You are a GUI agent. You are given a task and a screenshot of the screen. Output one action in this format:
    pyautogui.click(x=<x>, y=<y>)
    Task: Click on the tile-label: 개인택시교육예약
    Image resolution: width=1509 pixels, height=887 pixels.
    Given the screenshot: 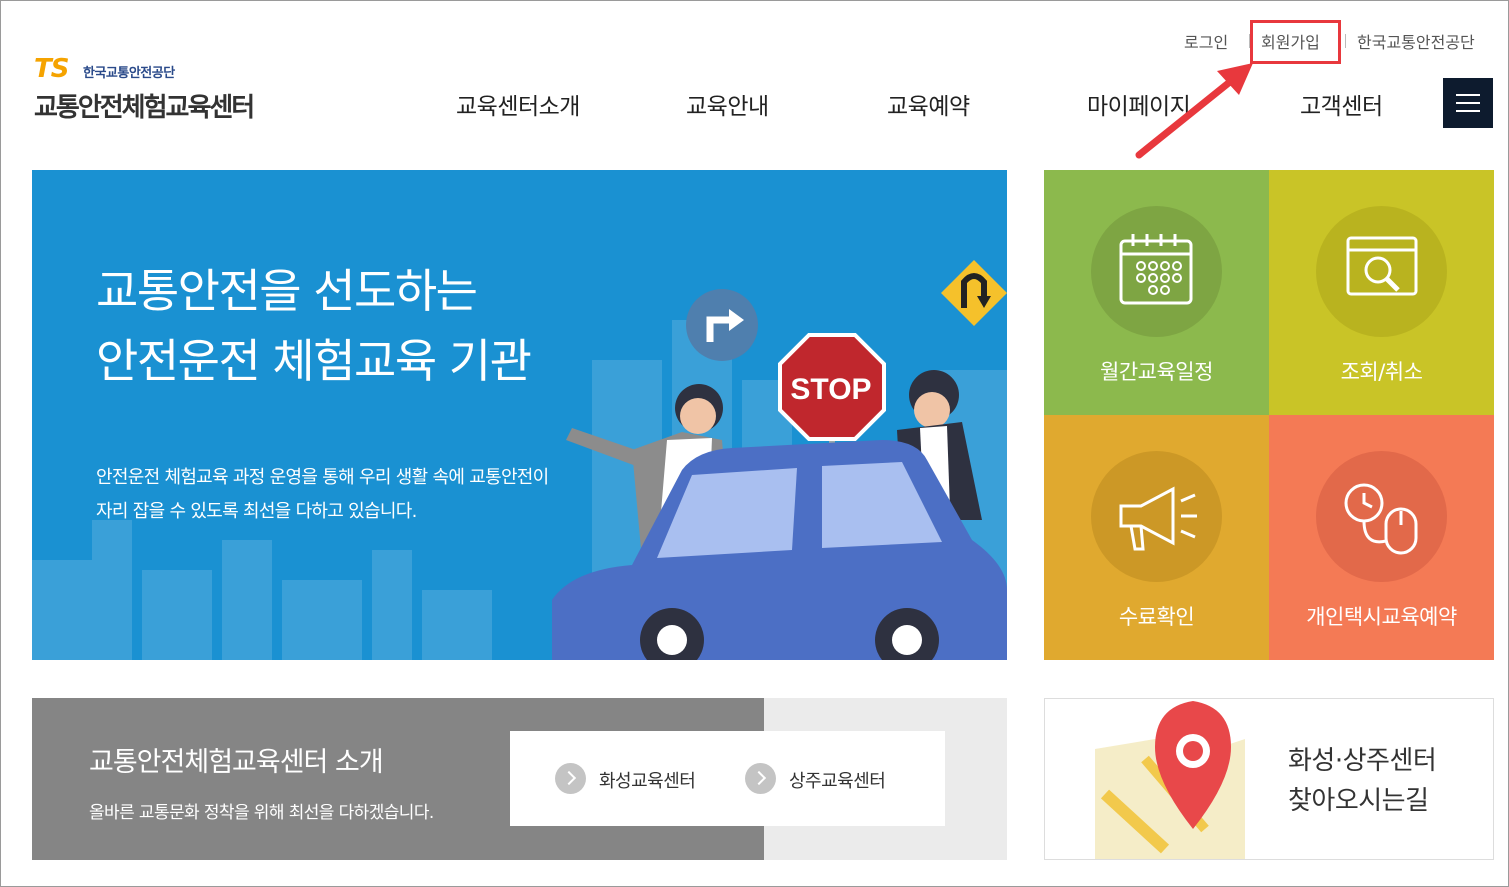 What is the action you would take?
    pyautogui.click(x=1381, y=617)
    